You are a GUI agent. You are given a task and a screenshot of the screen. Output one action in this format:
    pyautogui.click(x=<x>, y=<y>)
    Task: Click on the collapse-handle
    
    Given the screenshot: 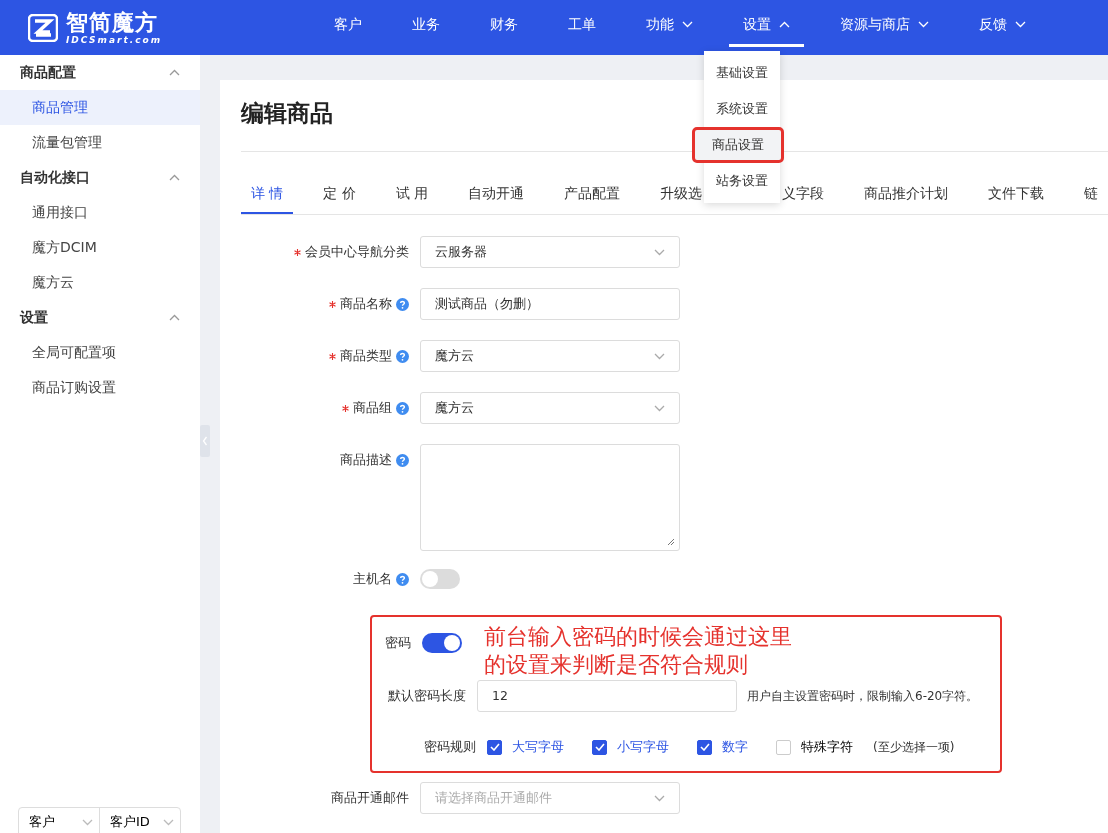 What is the action you would take?
    pyautogui.click(x=205, y=441)
    